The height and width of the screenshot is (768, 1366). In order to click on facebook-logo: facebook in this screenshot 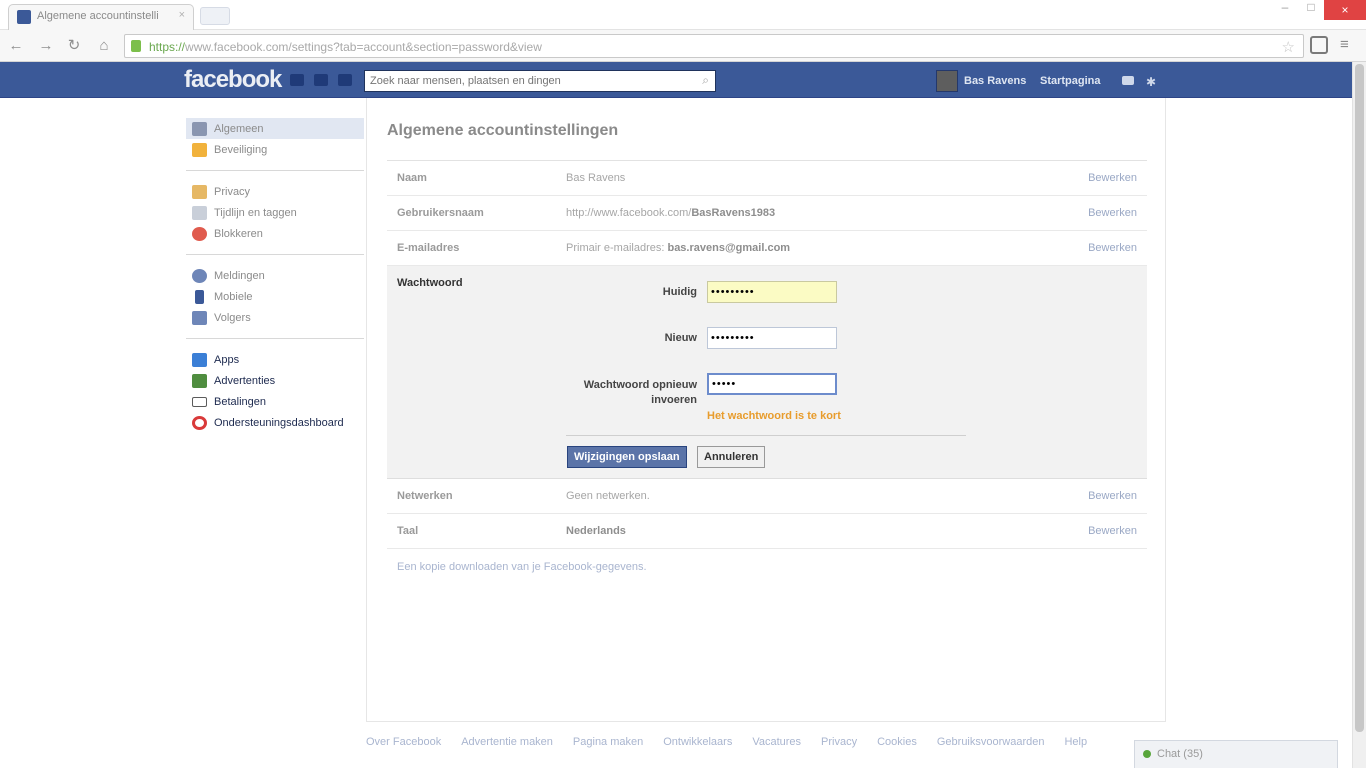, I will do `click(233, 80)`.